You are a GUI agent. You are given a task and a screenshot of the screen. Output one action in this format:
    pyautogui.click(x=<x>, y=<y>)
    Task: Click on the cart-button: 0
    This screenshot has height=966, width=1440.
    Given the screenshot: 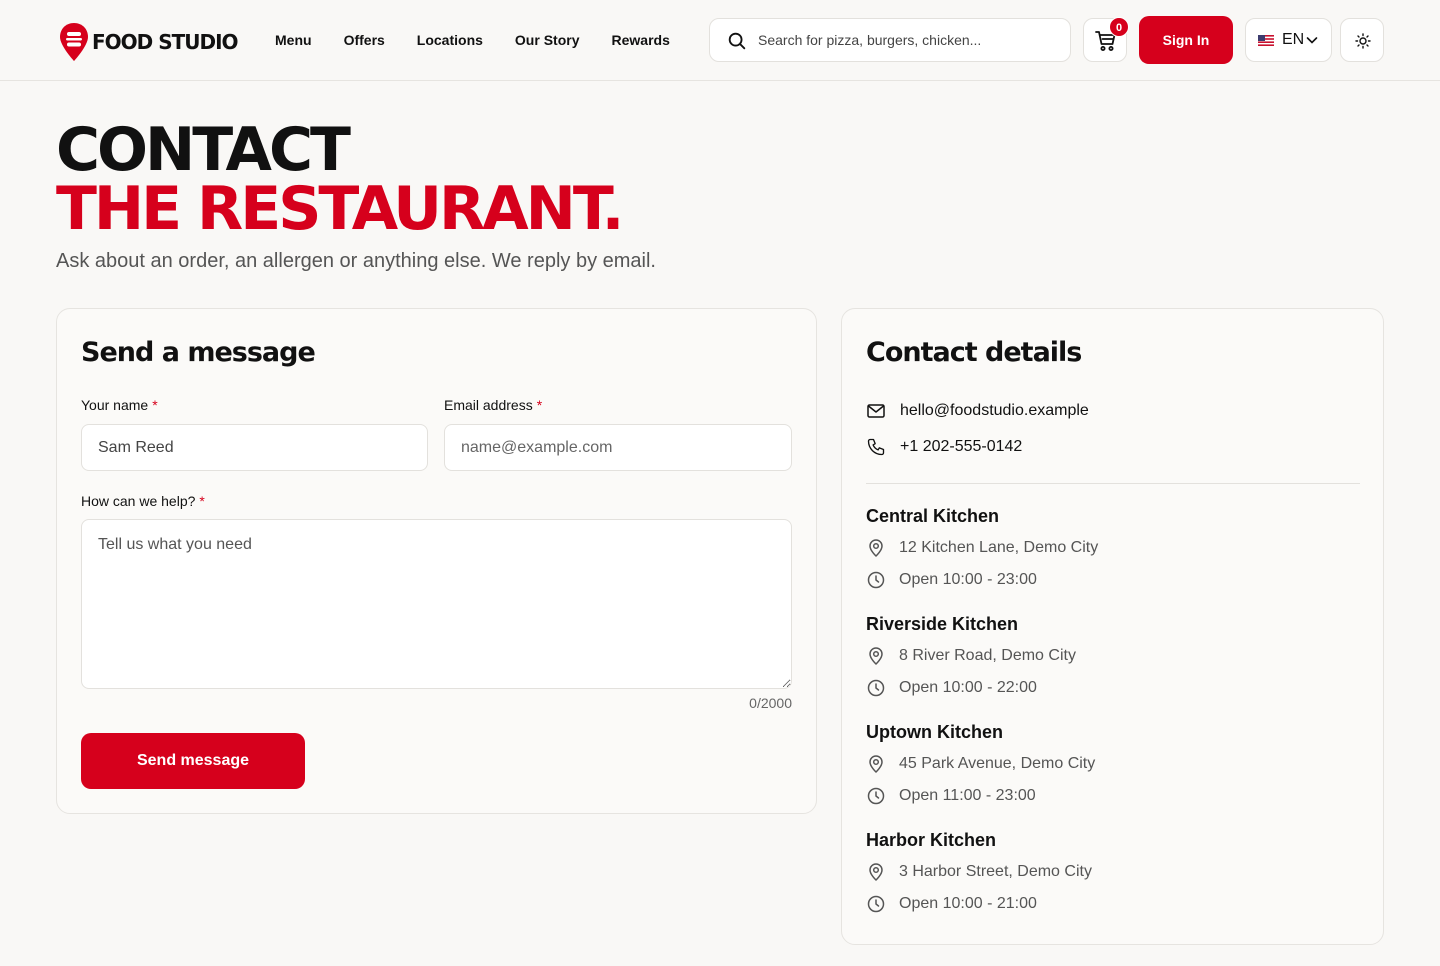 What is the action you would take?
    pyautogui.click(x=1106, y=39)
    